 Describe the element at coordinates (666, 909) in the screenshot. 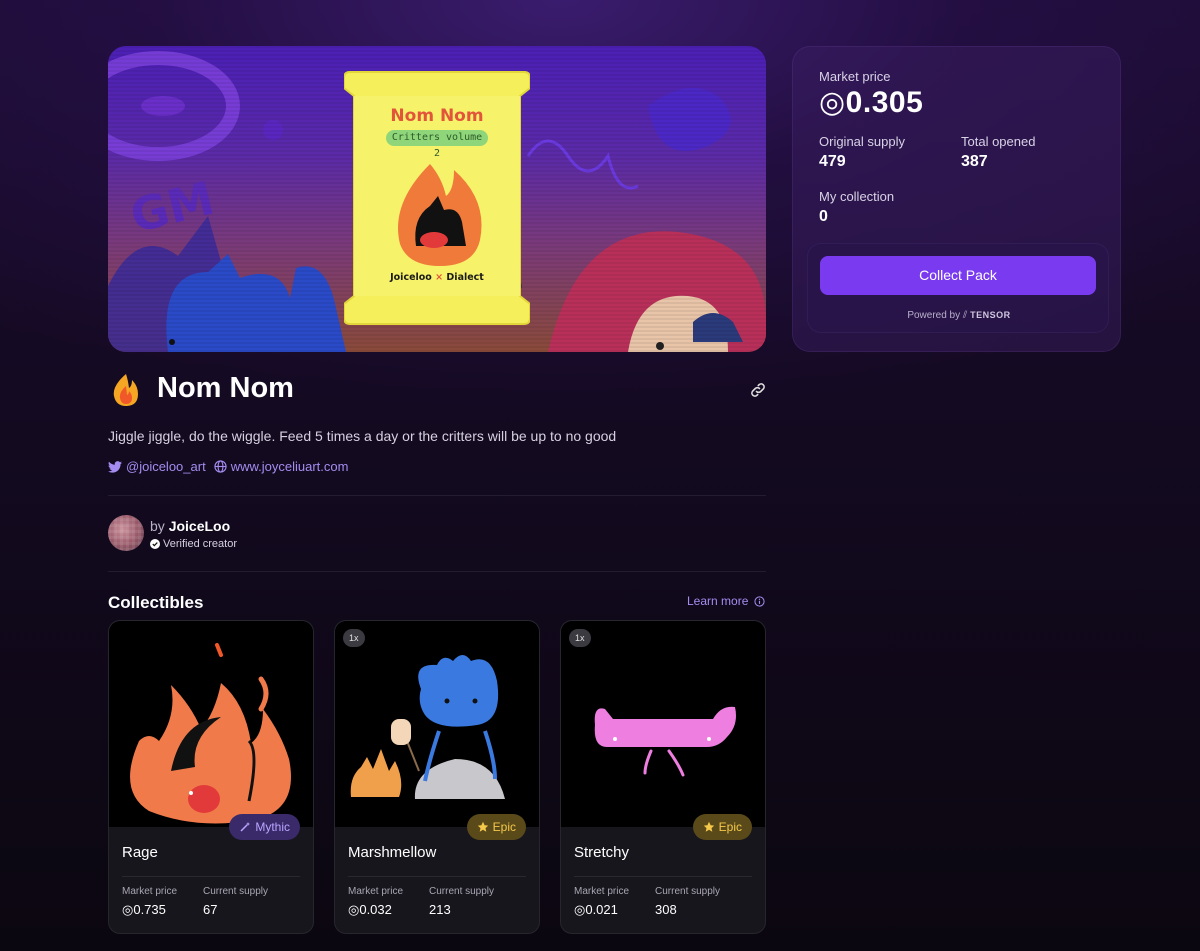

I see `current-supply-value: 308` at that location.